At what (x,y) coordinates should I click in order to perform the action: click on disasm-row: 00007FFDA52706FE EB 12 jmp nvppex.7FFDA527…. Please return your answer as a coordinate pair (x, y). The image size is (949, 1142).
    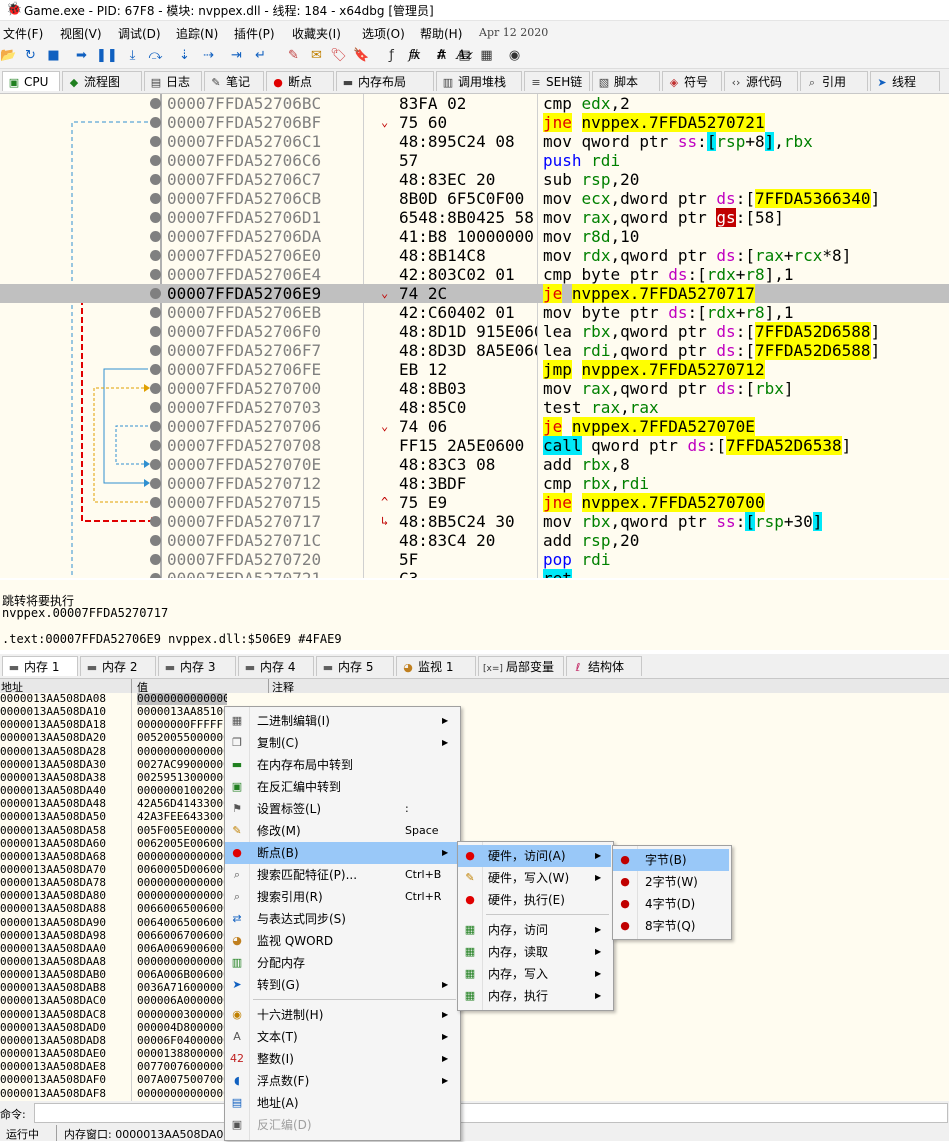
    Looking at the image, I should click on (474, 369).